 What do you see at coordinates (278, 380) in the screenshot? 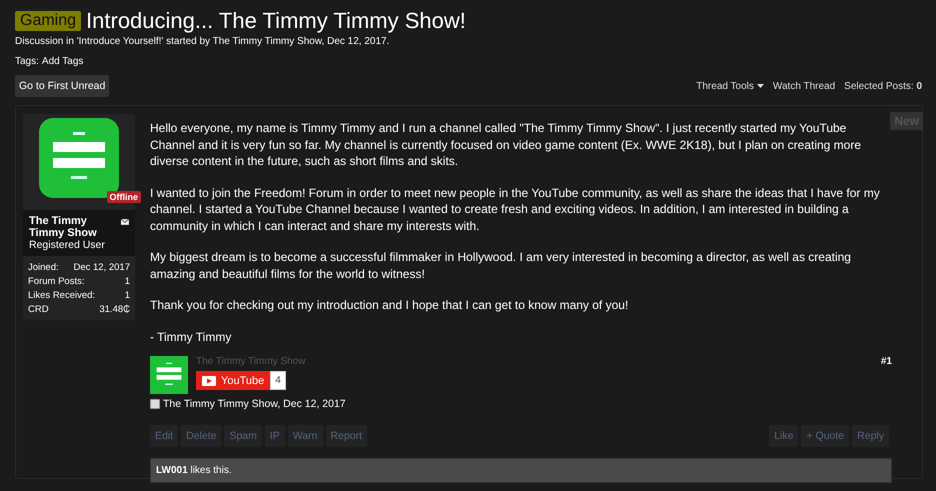
I see `subscriber-count: 4` at bounding box center [278, 380].